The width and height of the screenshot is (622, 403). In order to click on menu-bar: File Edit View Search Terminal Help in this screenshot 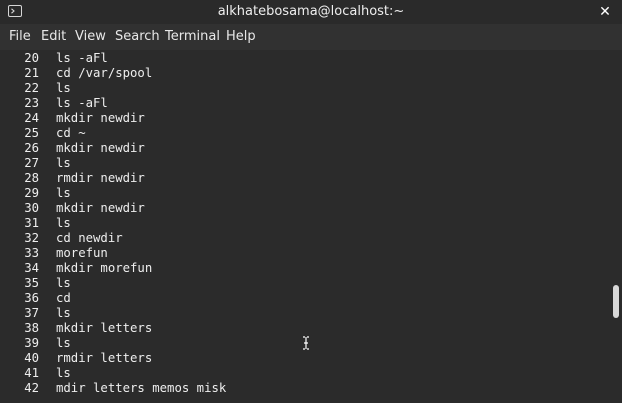, I will do `click(311, 37)`.